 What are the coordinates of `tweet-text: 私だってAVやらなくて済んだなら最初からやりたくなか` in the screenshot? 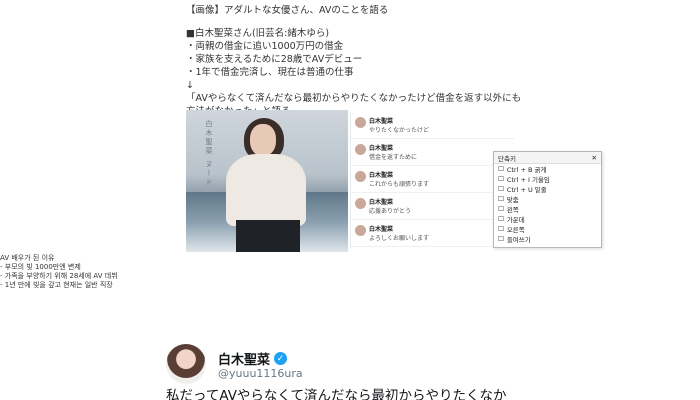 It's located at (336, 394).